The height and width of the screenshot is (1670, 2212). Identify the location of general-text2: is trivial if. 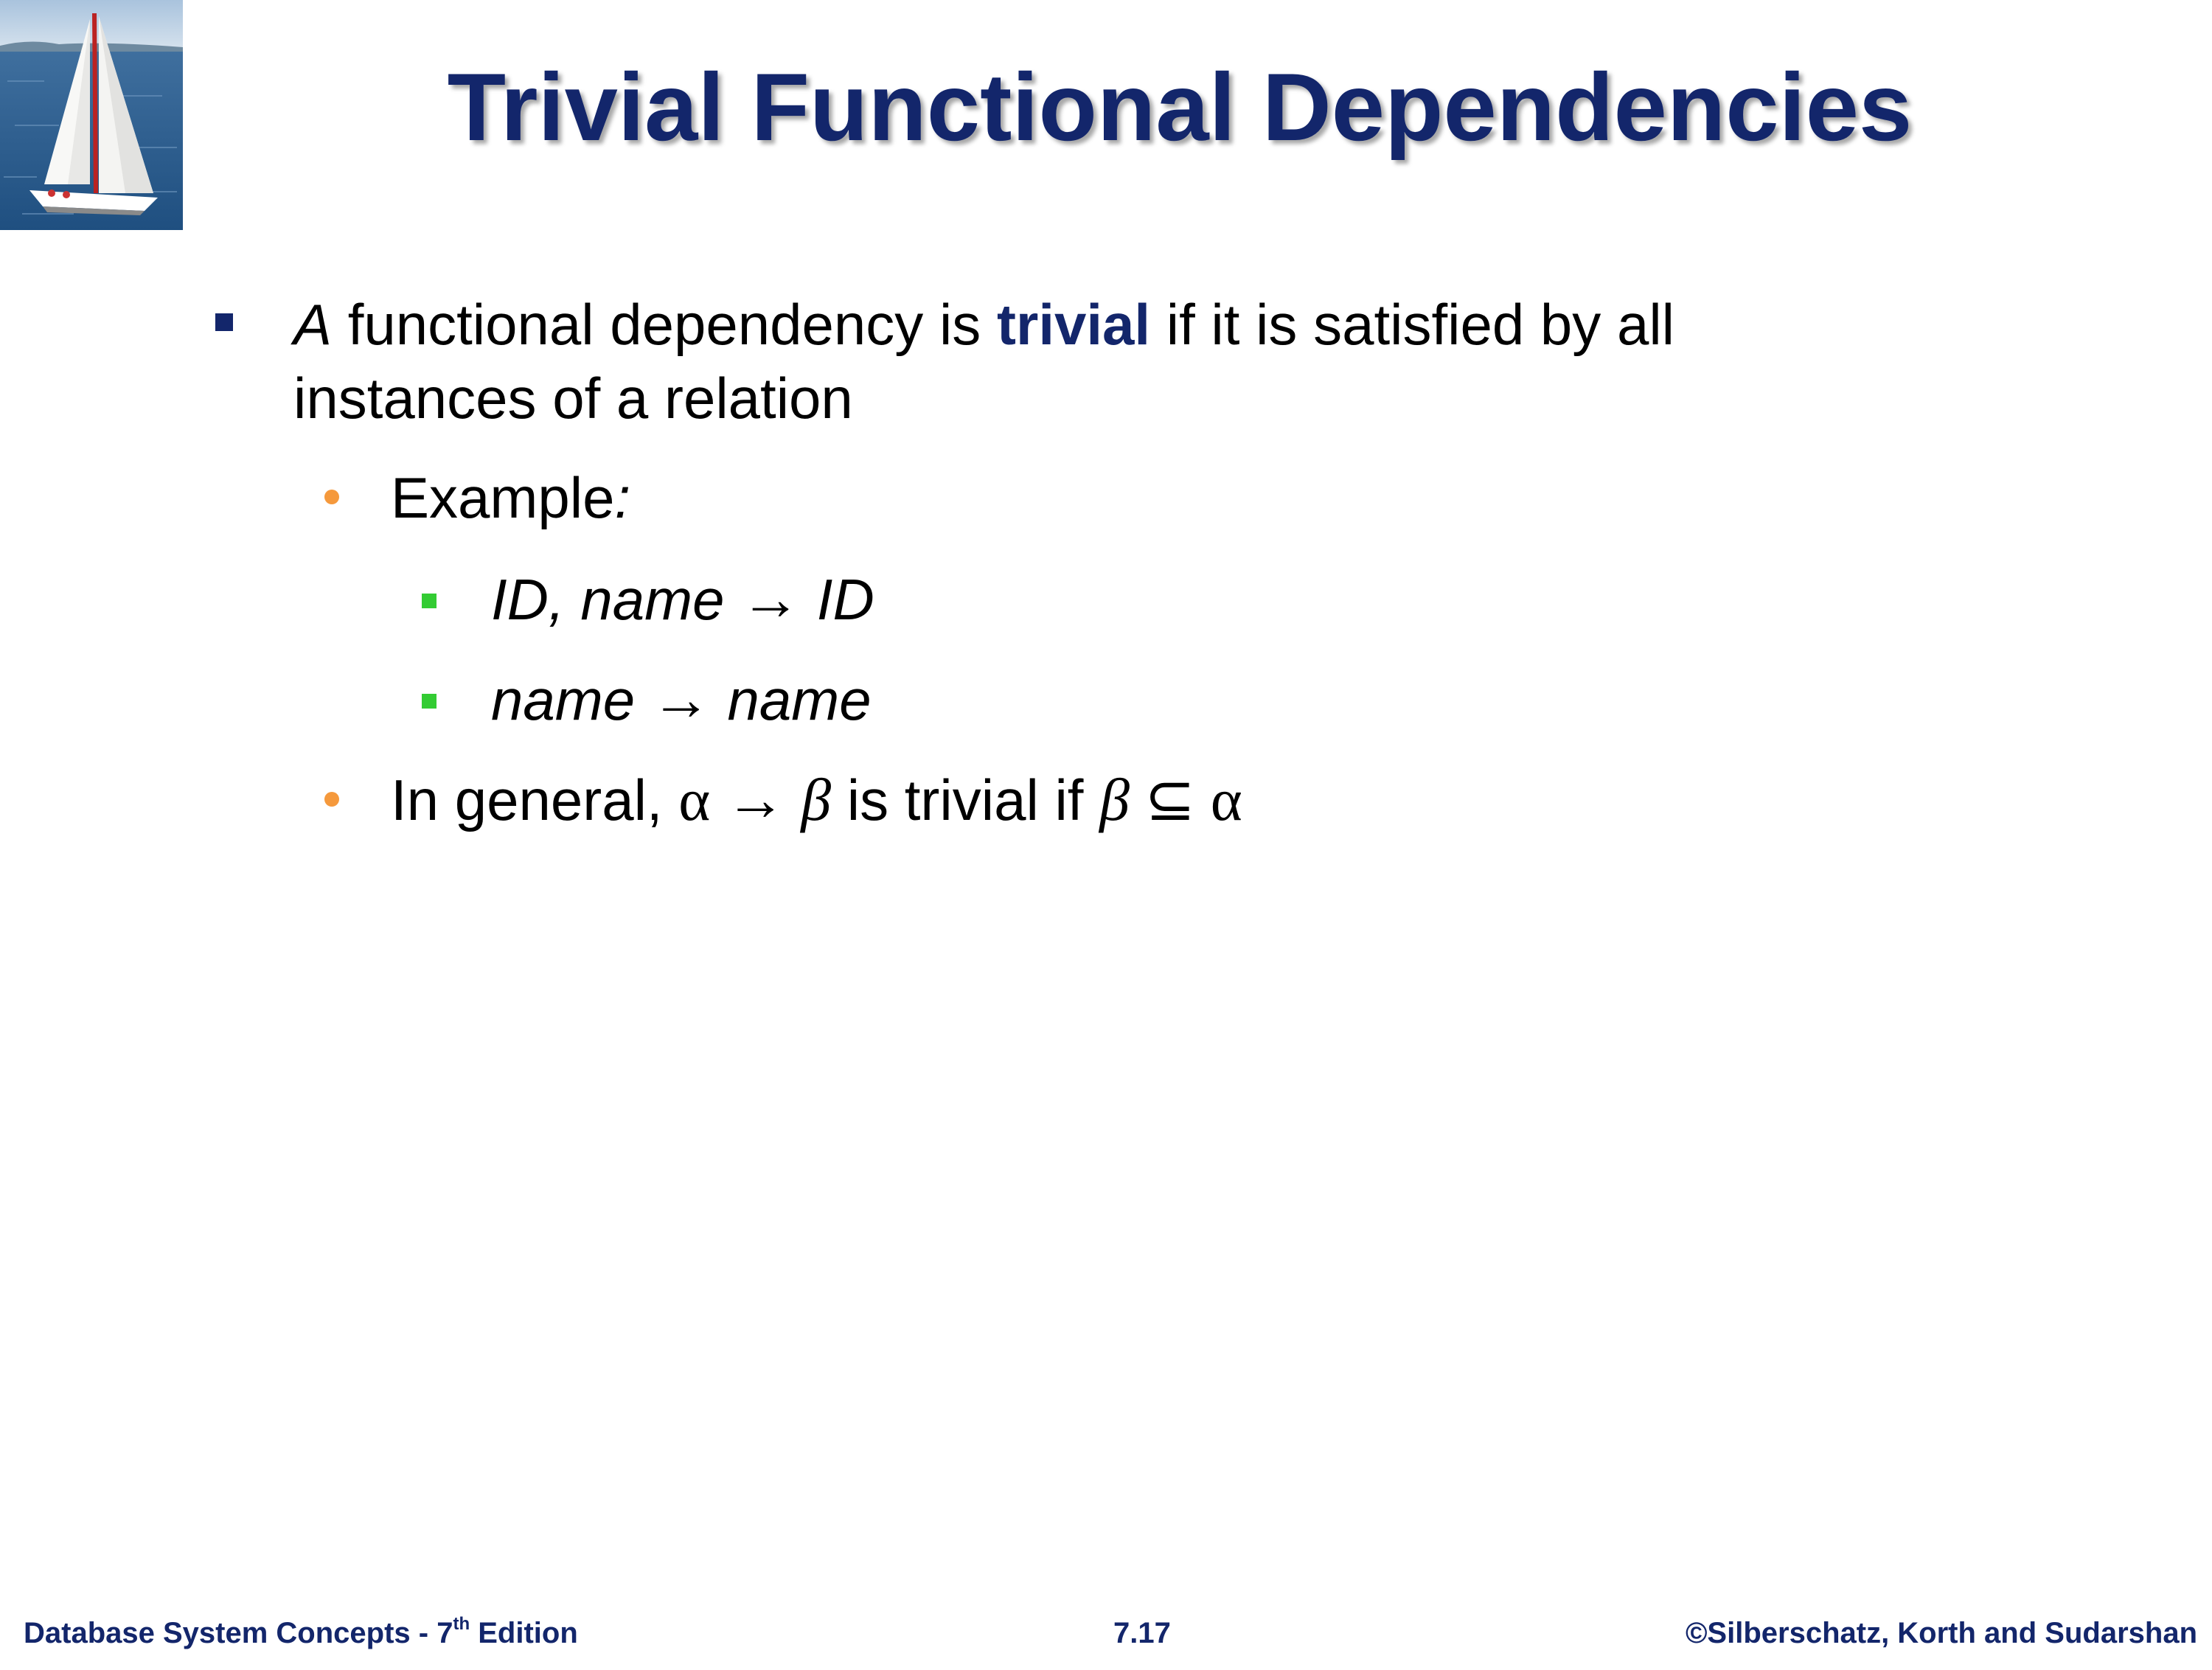
(965, 800).